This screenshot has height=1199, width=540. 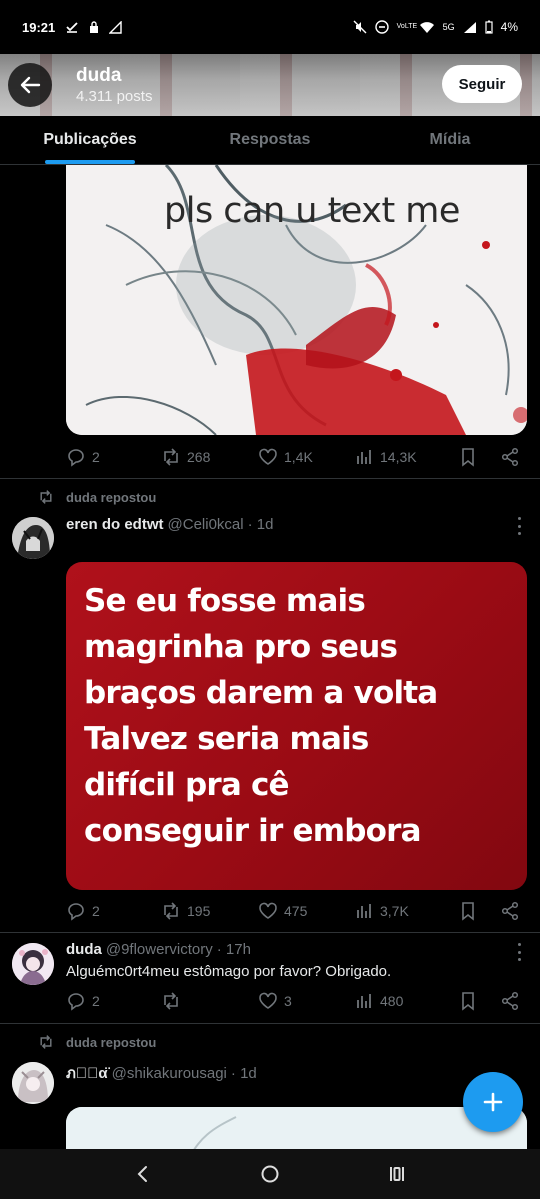 I want to click on nav-home-icon, so click(x=270, y=1174).